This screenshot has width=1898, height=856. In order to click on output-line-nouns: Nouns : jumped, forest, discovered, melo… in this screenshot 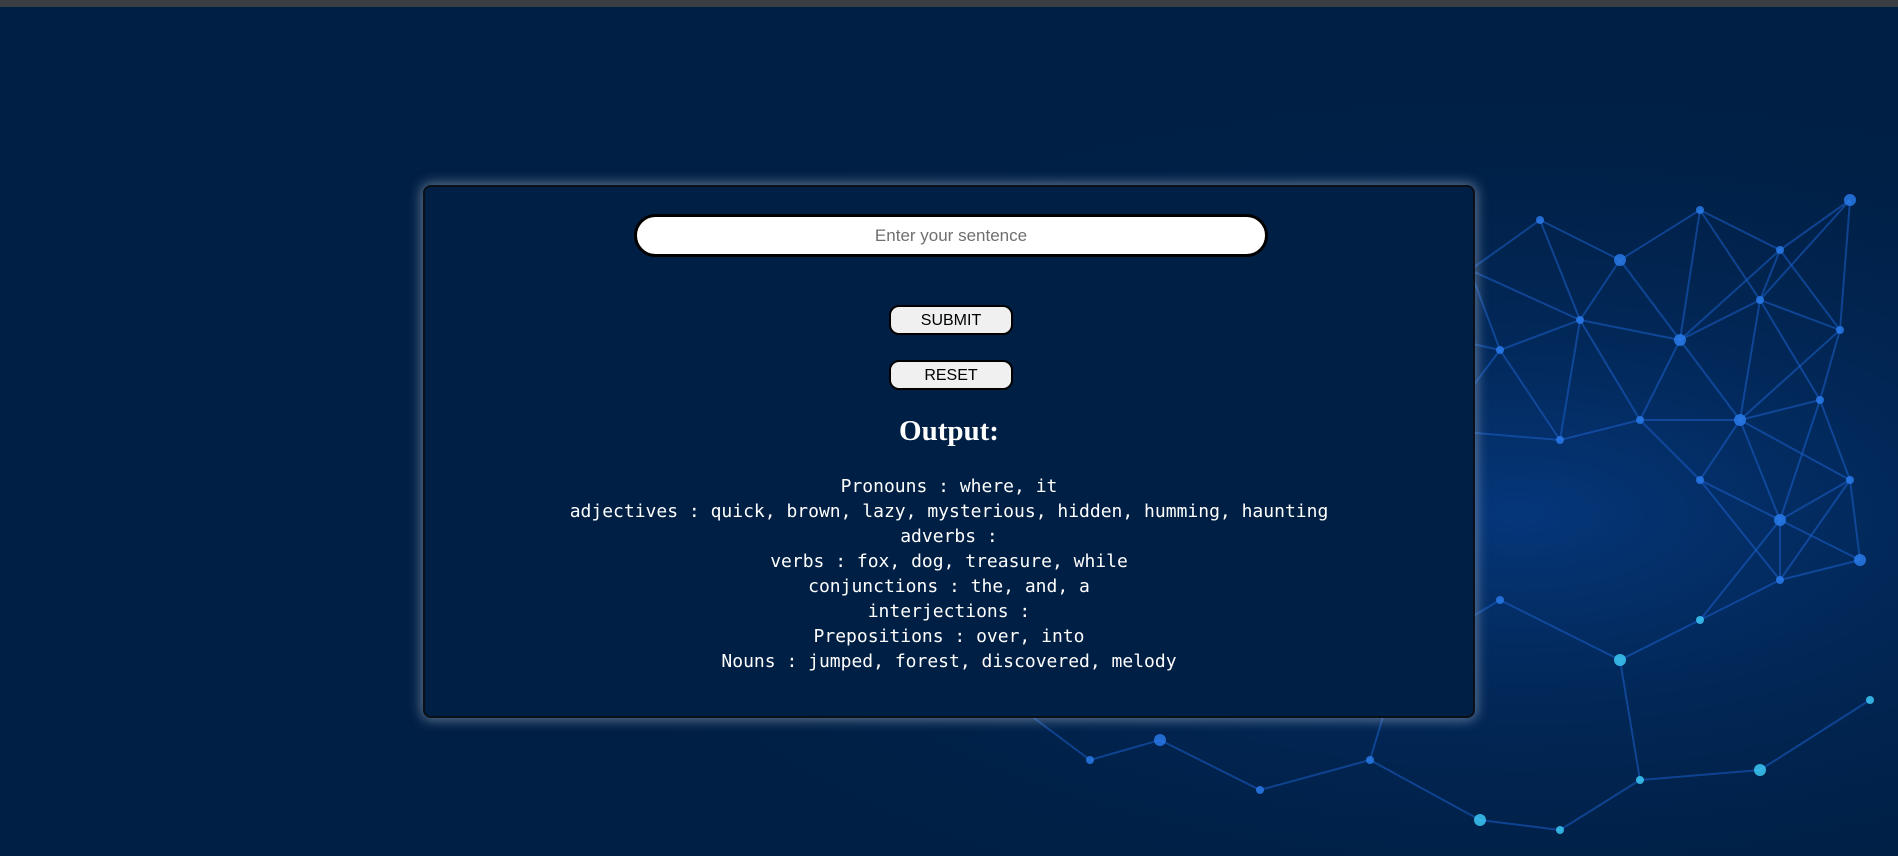, I will do `click(949, 661)`.